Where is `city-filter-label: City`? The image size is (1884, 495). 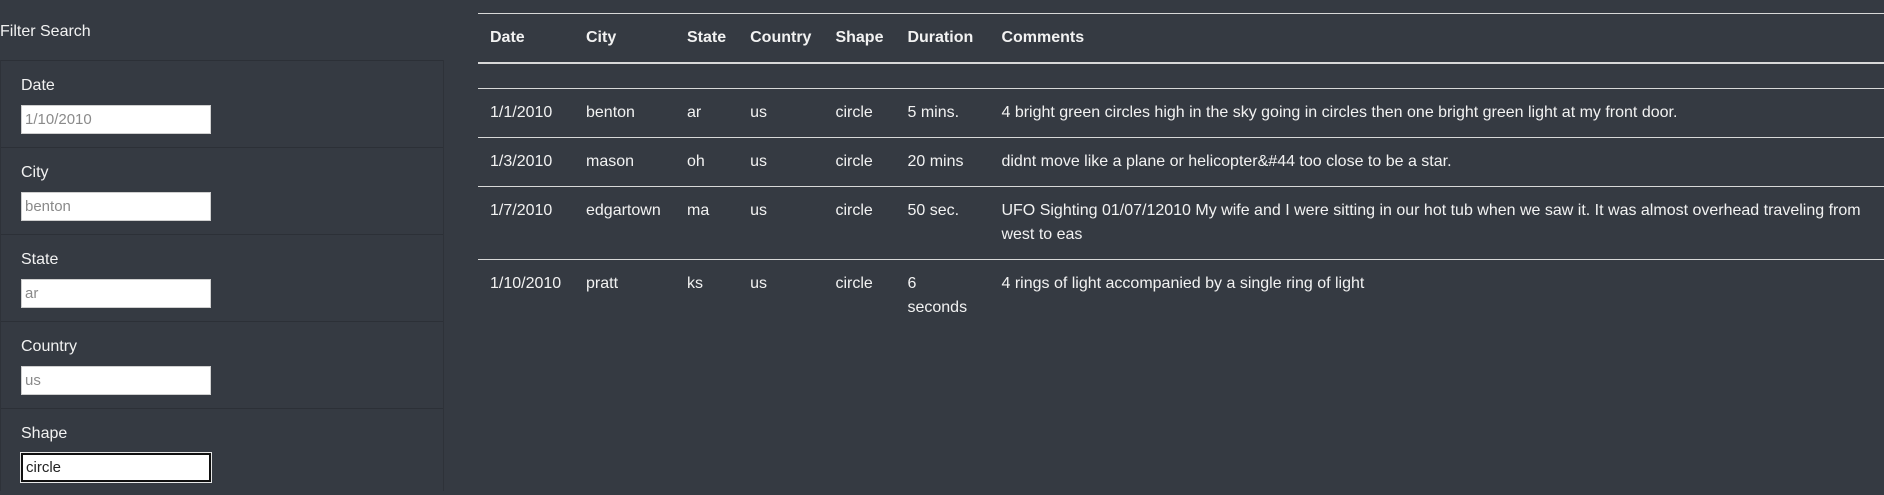 city-filter-label: City is located at coordinates (35, 172).